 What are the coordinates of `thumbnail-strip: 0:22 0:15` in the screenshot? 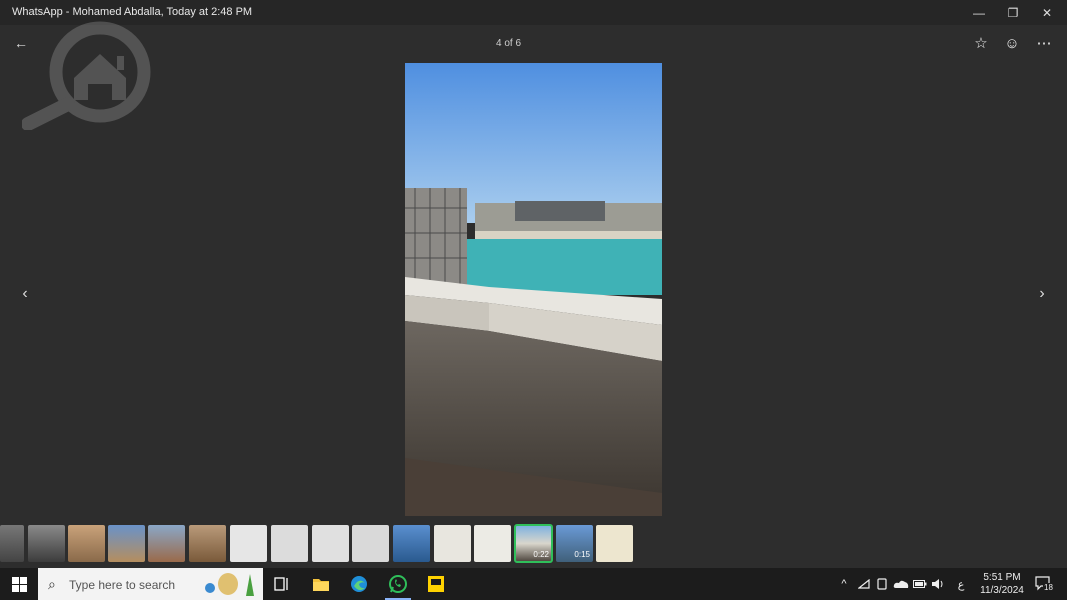 It's located at (320, 543).